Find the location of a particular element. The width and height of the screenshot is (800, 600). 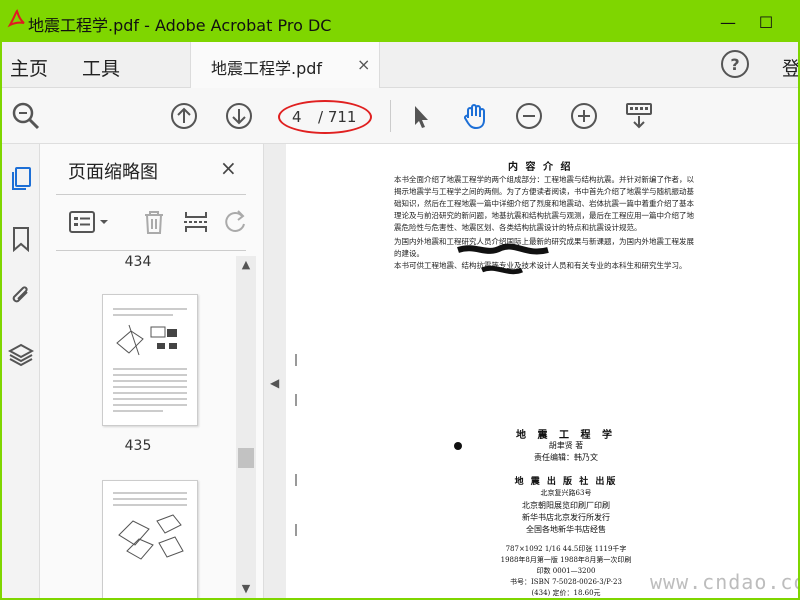

panel-close-icon: × is located at coordinates (228, 168).